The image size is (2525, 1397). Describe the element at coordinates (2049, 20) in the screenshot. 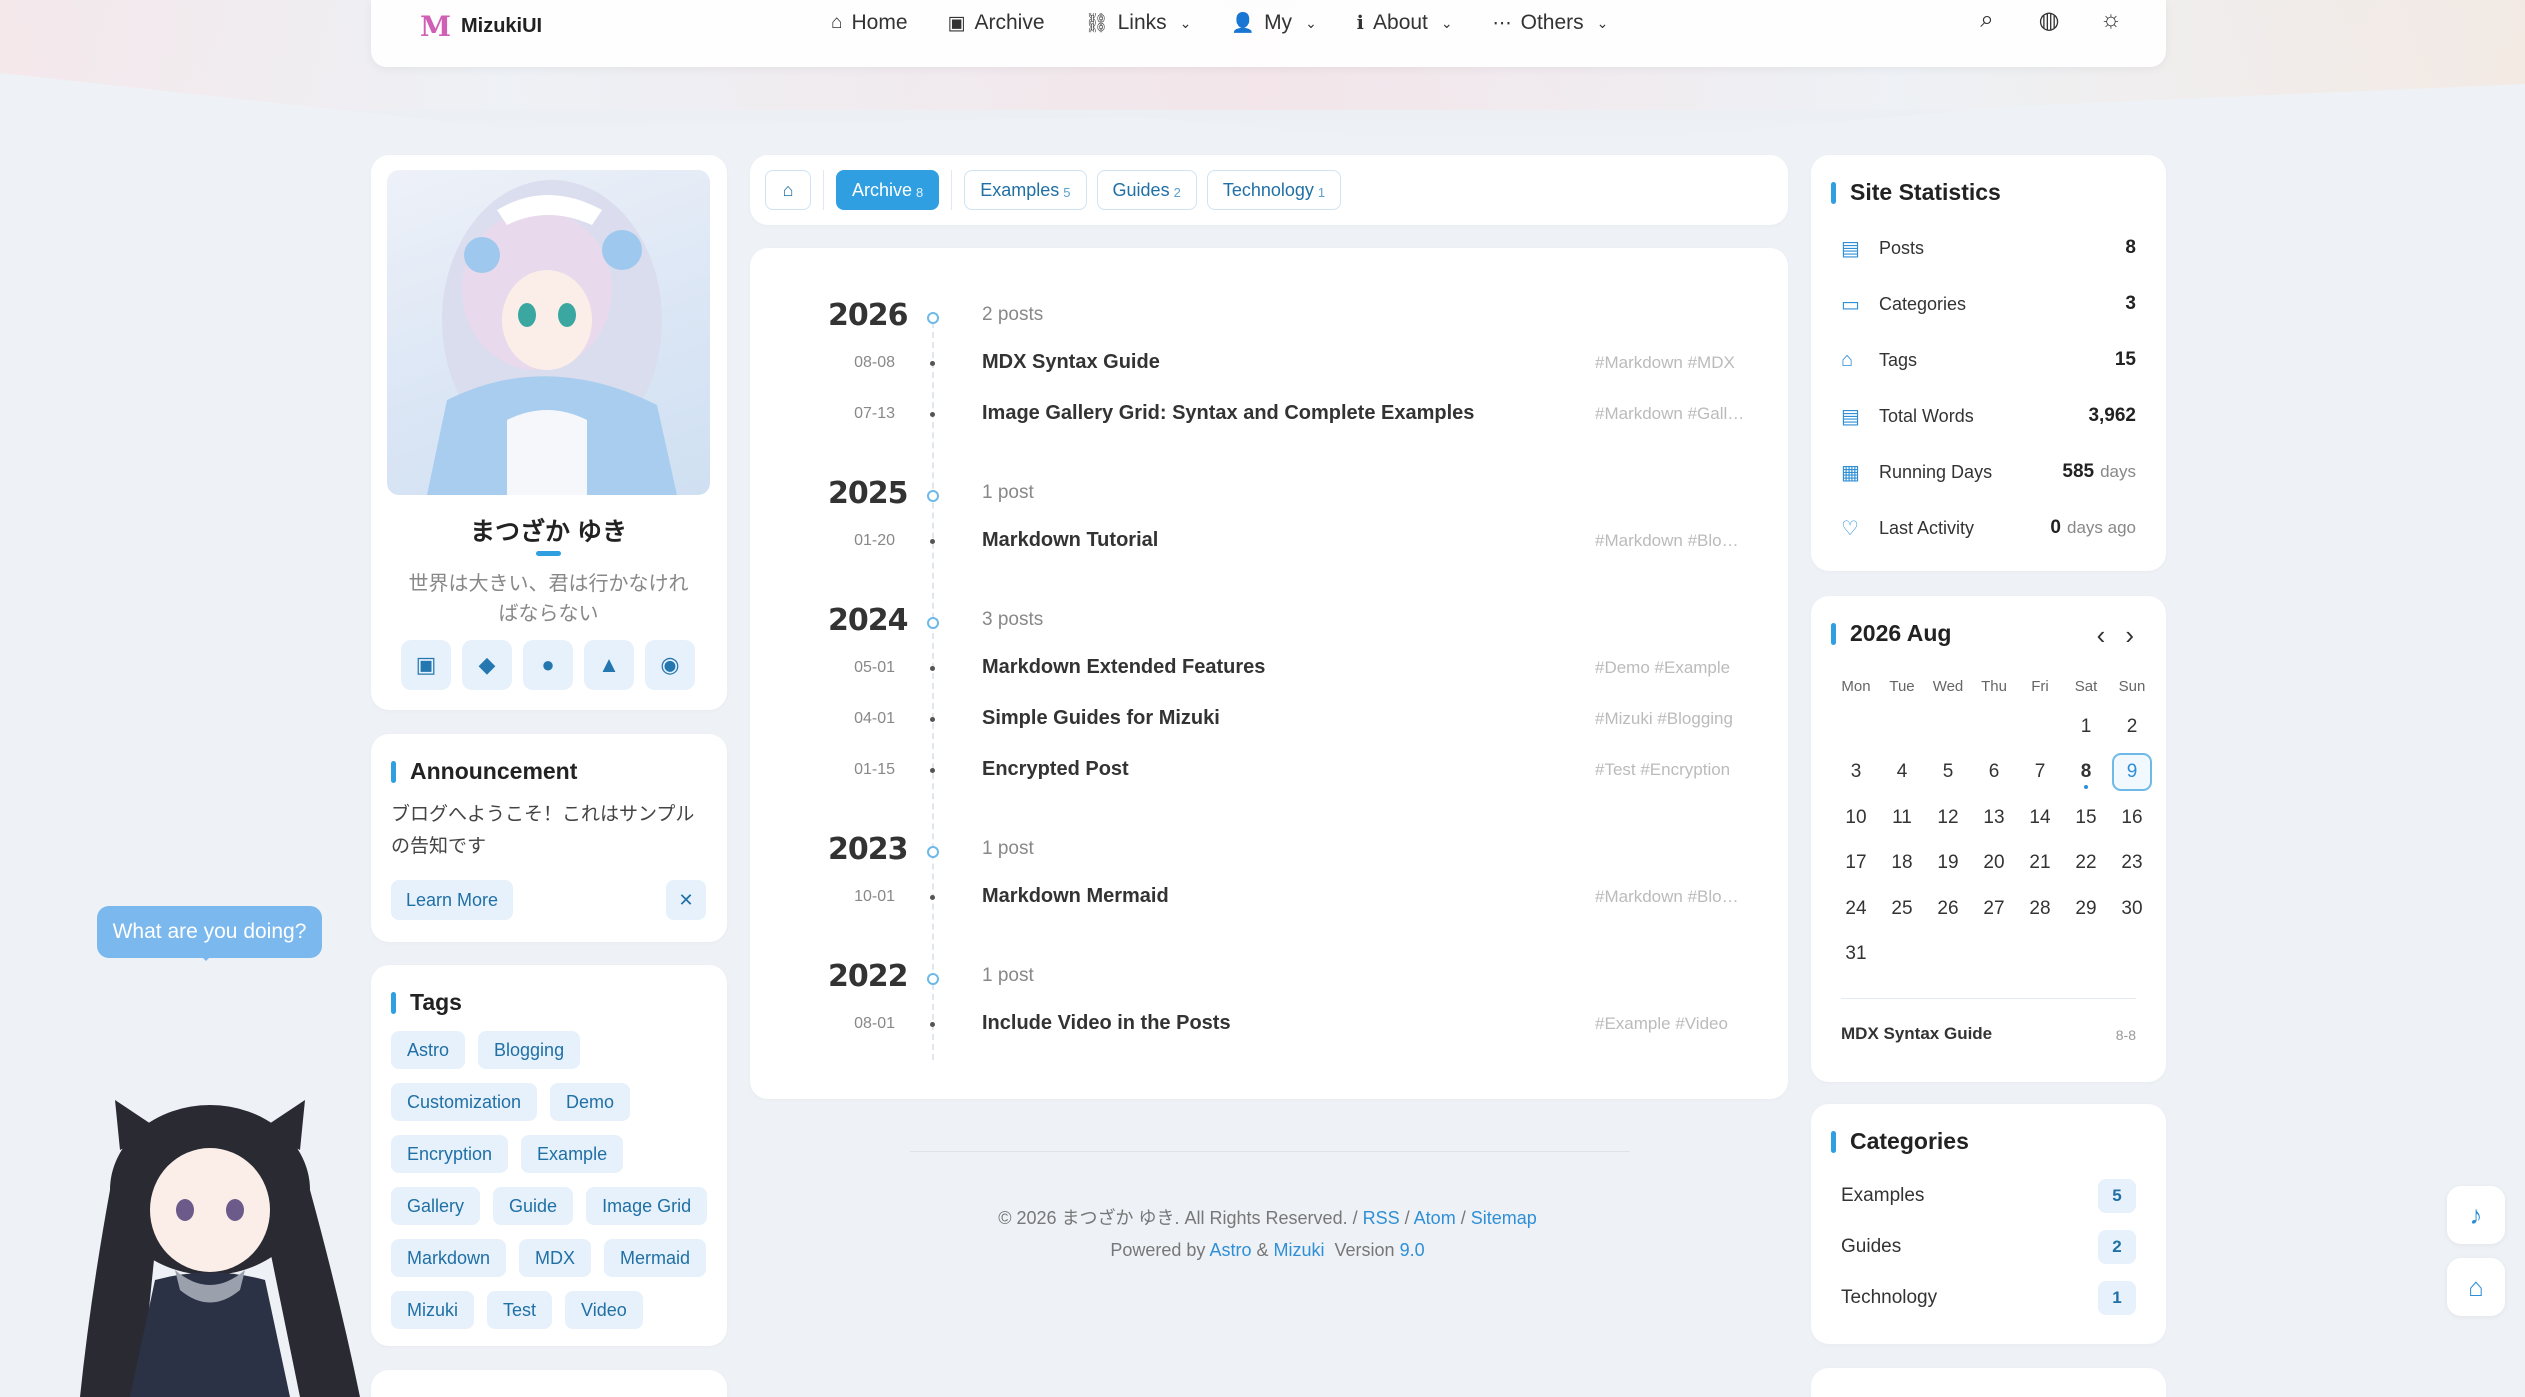

I see `palette-icon: ◍` at that location.